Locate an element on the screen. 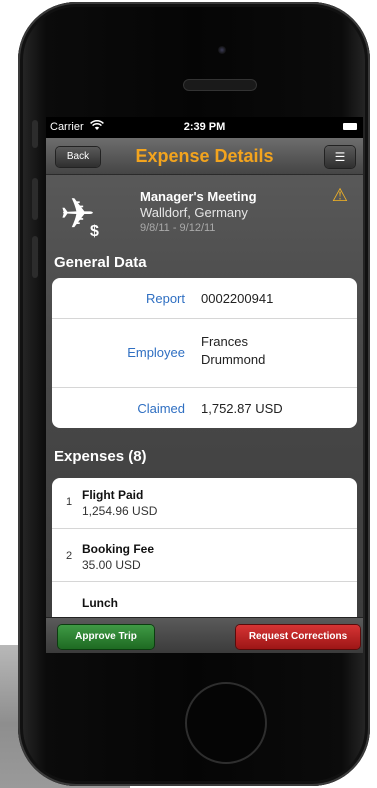  expense-amount: 1,254.96 USD is located at coordinates (120, 511).